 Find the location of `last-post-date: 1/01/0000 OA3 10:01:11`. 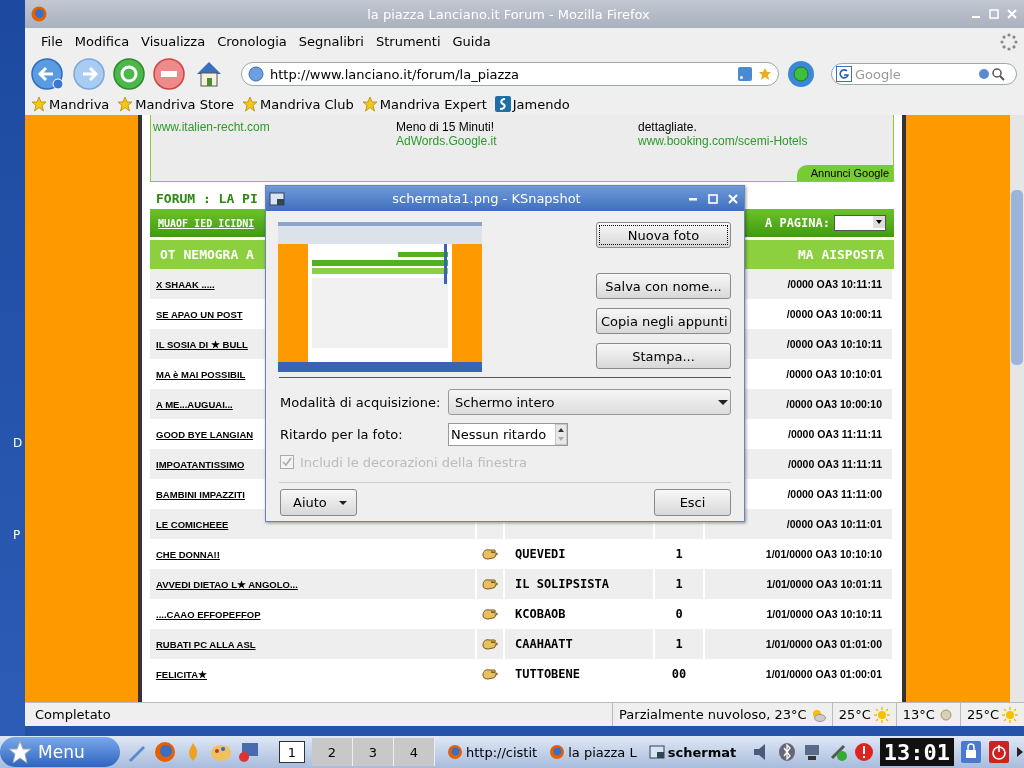

last-post-date: 1/01/0000 OA3 10:01:11 is located at coordinates (824, 584).